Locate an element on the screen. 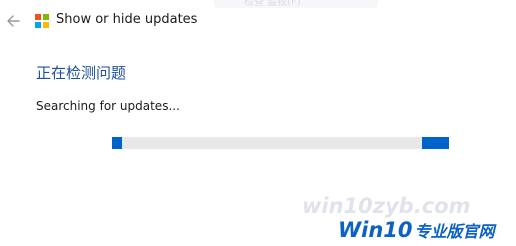 This screenshot has width=516, height=246. watermark-brand-sub: 专业版官网 is located at coordinates (454, 231).